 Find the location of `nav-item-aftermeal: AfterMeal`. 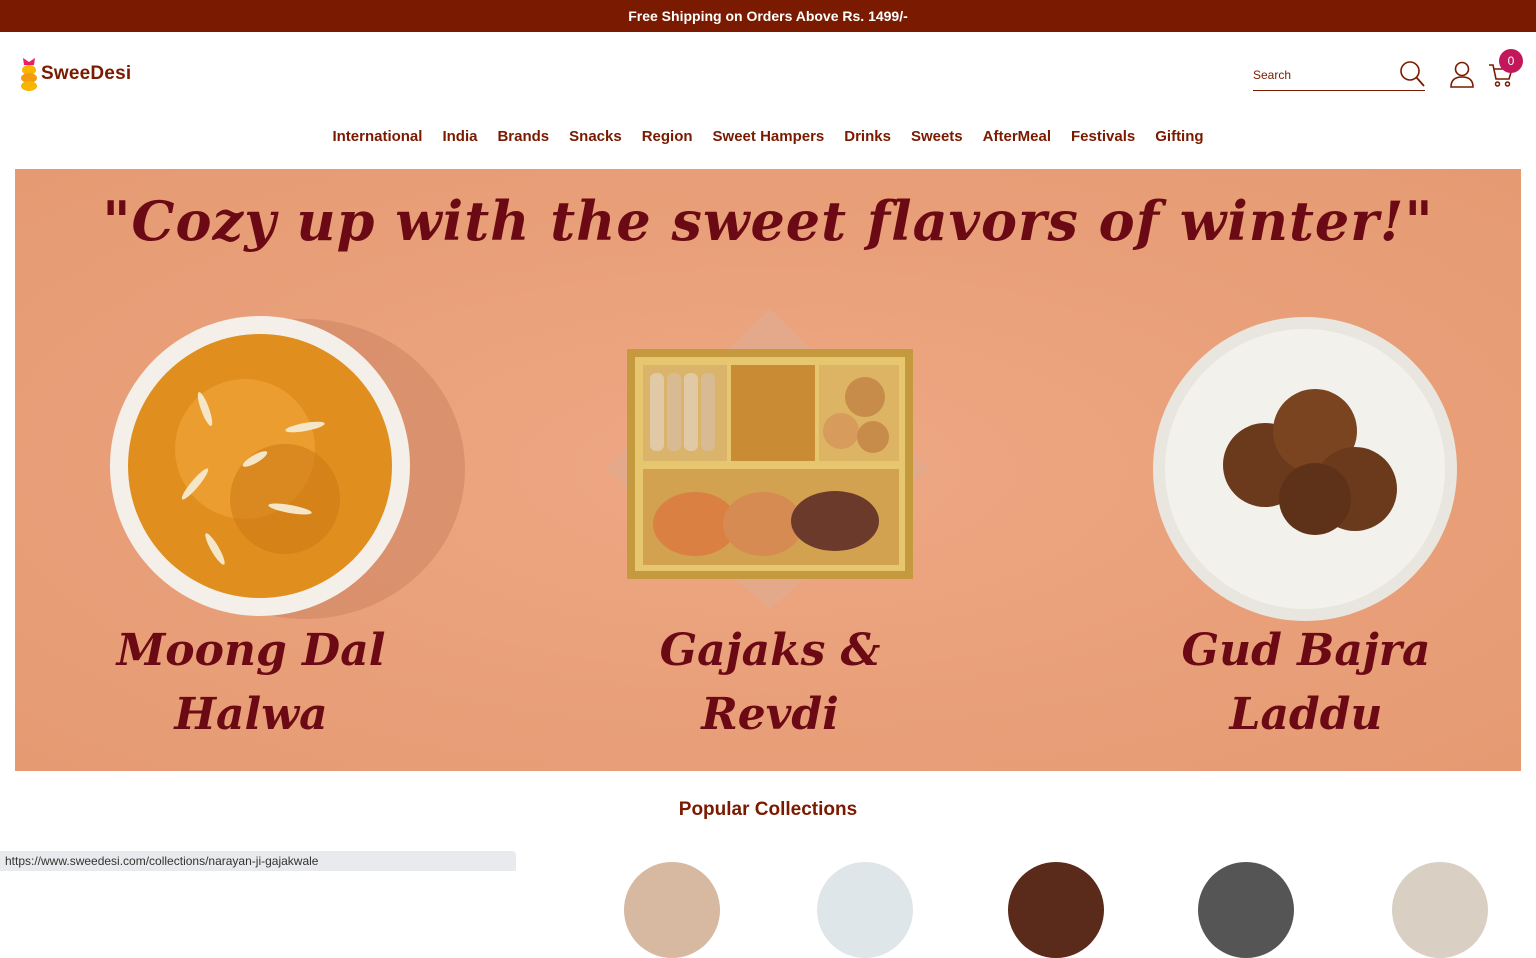

nav-item-aftermeal: AfterMeal is located at coordinates (1017, 140).